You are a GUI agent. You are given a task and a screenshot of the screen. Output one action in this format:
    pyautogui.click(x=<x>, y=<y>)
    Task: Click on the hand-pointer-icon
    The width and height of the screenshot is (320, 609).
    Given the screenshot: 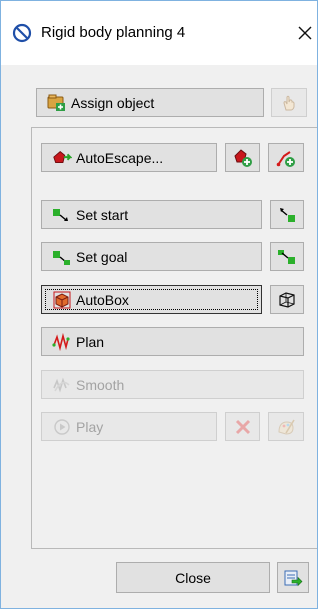 What is the action you would take?
    pyautogui.click(x=289, y=103)
    